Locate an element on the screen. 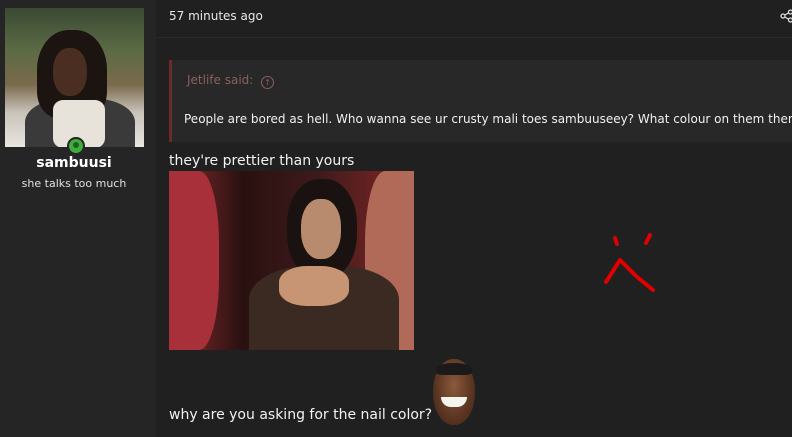 Image resolution: width=792 pixels, height=437 pixels. username-link: sambuusi is located at coordinates (74, 163).